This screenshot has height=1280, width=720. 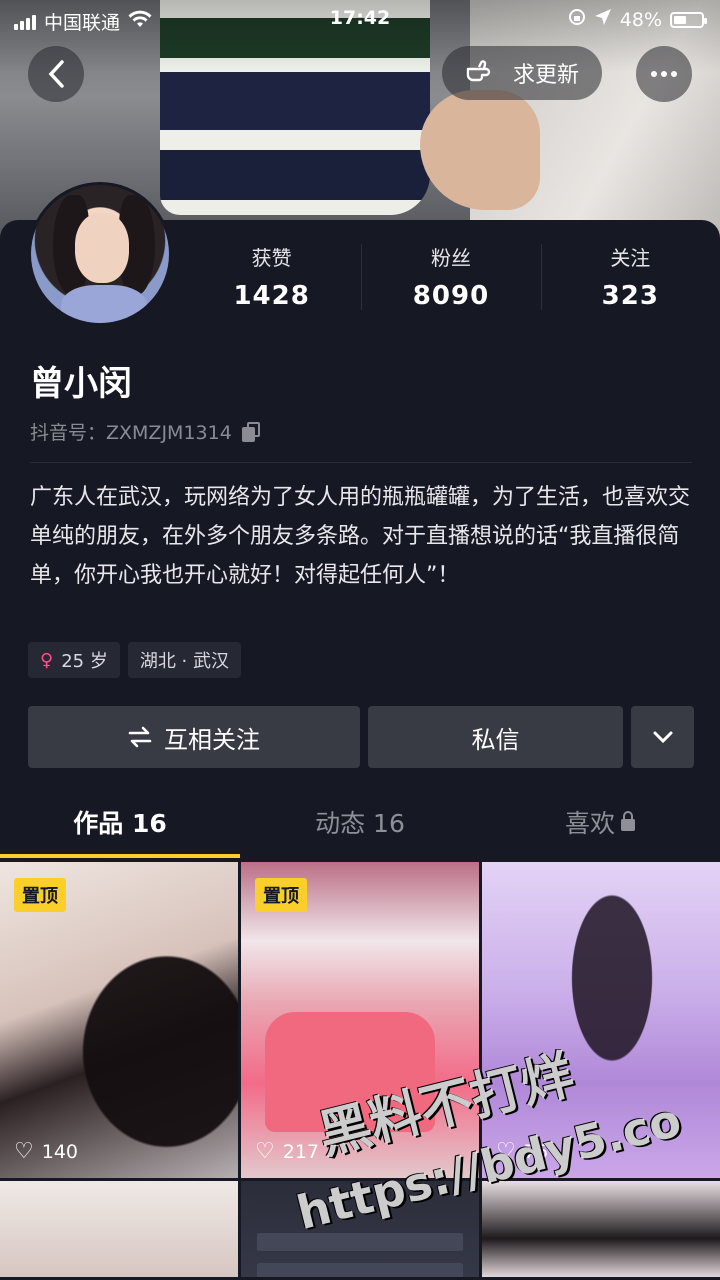 I want to click on douyin-id: 抖音号：ZXMZJM1314, so click(x=131, y=433).